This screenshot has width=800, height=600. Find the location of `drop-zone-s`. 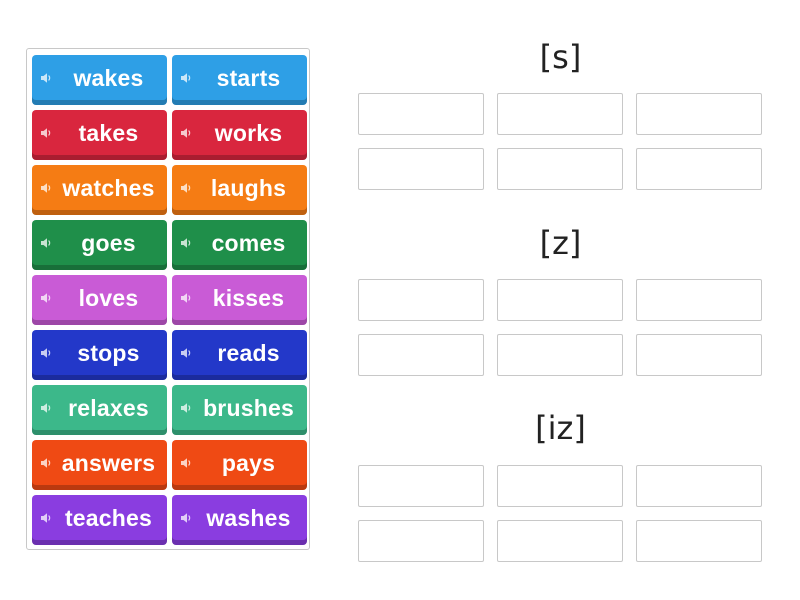

drop-zone-s is located at coordinates (560, 141).